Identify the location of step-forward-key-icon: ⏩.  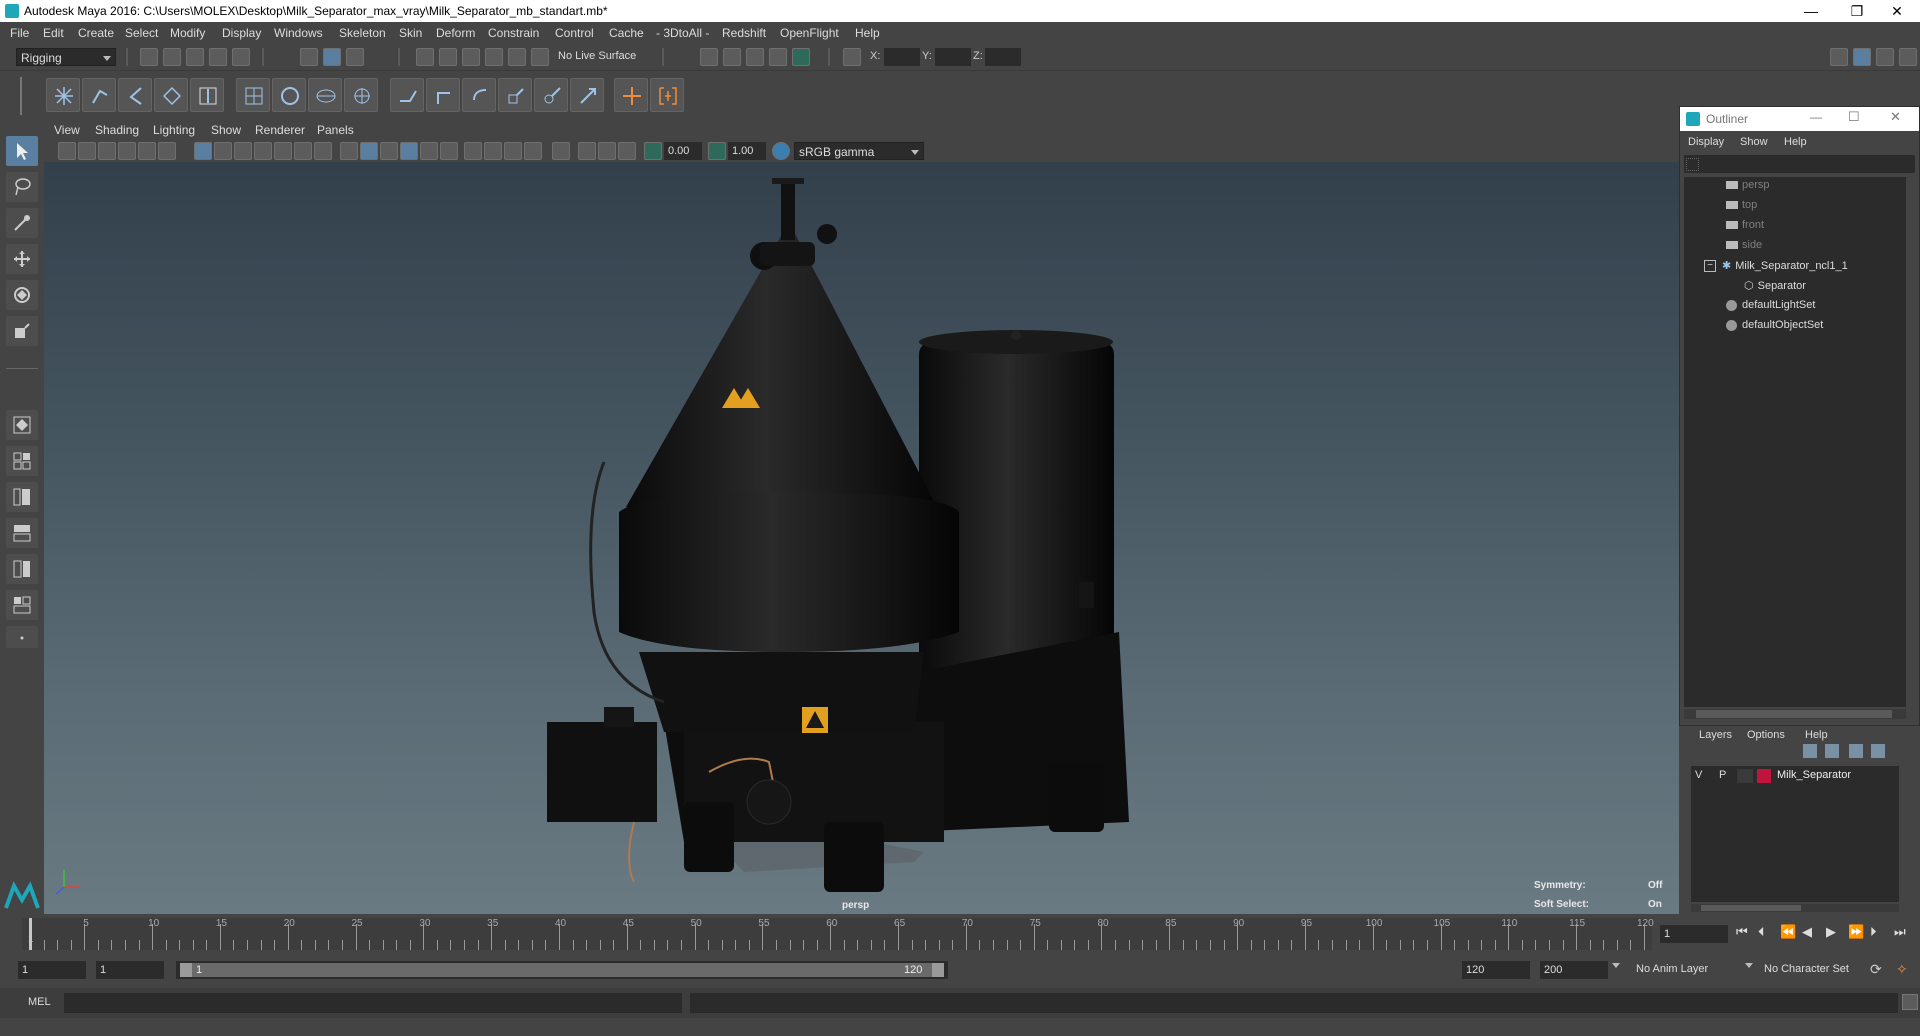
(1856, 932).